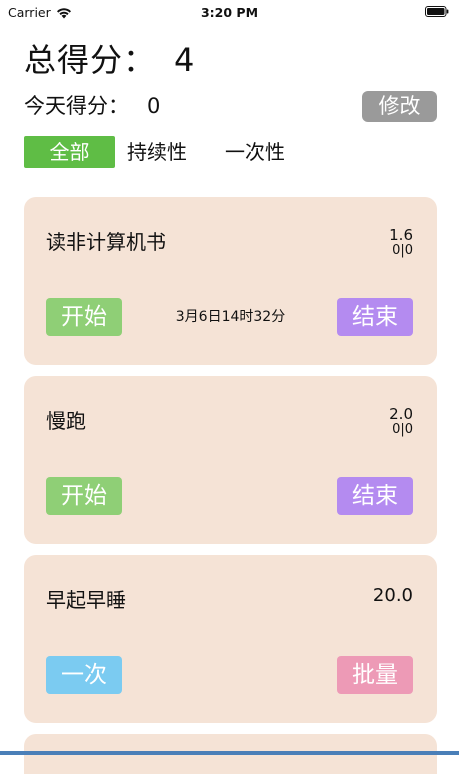 The height and width of the screenshot is (774, 459). What do you see at coordinates (255, 152) in the screenshot?
I see `tab-one-time: 一次性` at bounding box center [255, 152].